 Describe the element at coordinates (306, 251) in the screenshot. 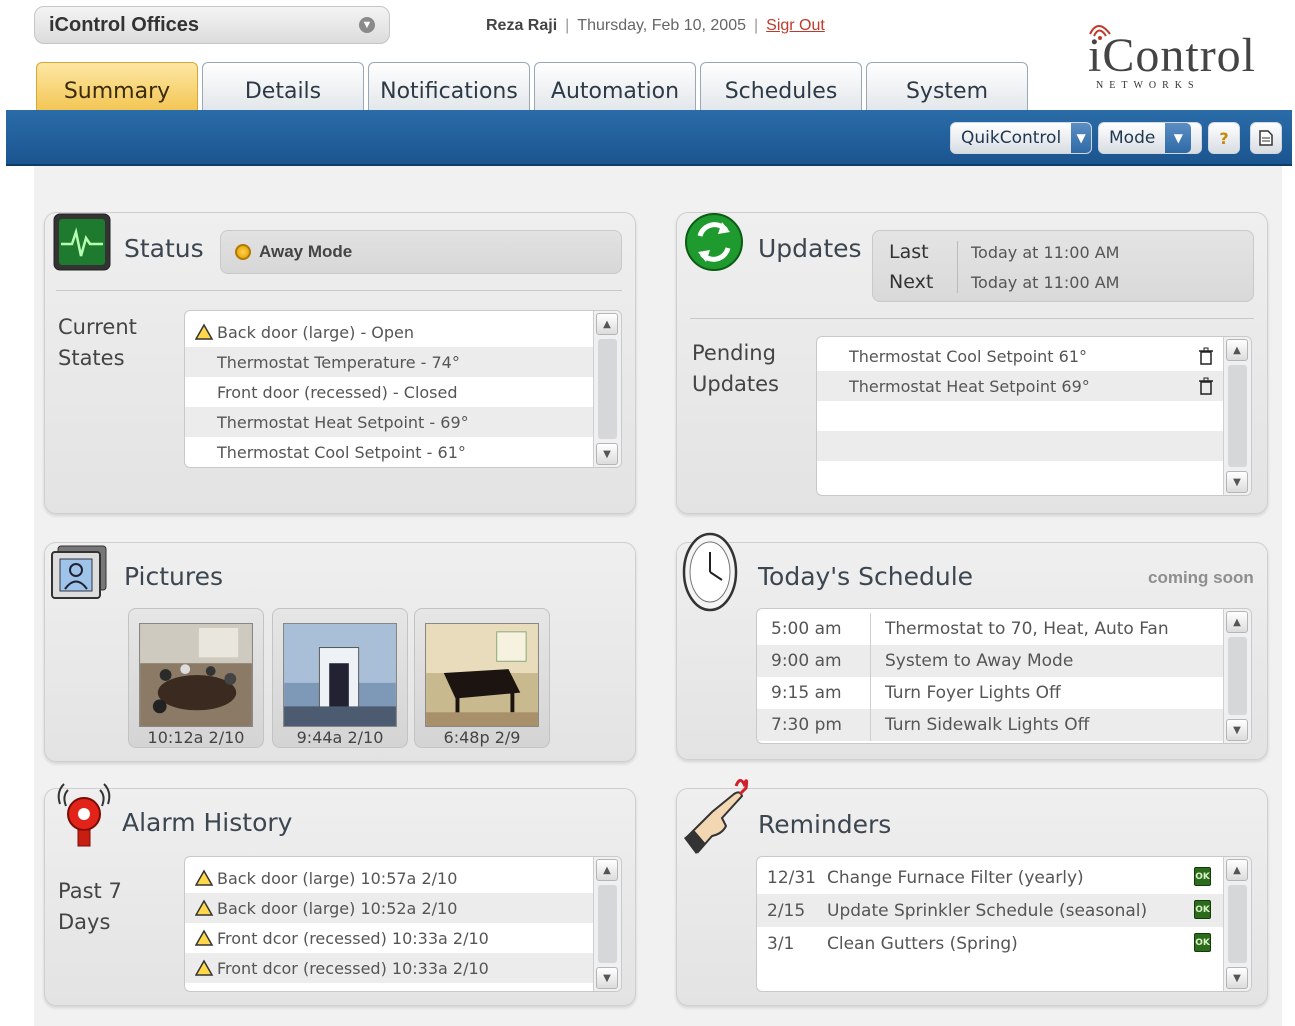

I see `status-mode-text: Away Mode` at that location.